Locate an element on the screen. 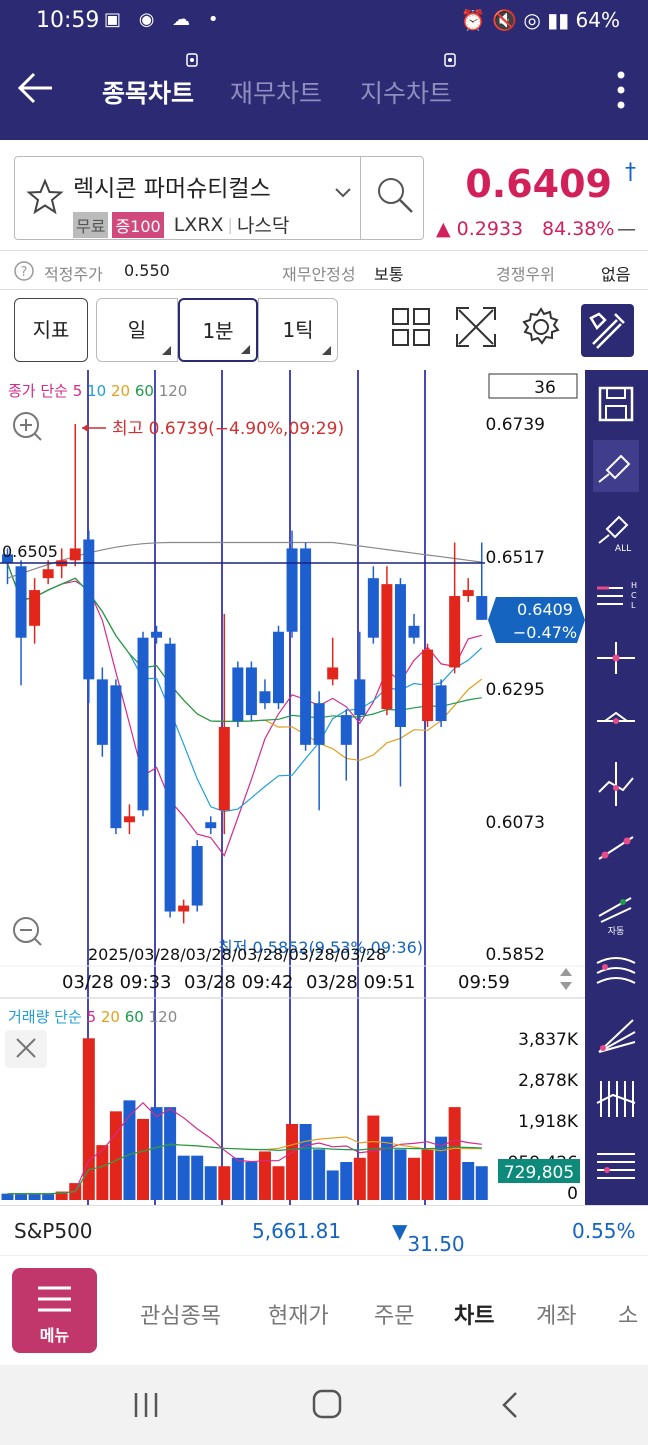  price-change-value: 0.2933 is located at coordinates (490, 229).